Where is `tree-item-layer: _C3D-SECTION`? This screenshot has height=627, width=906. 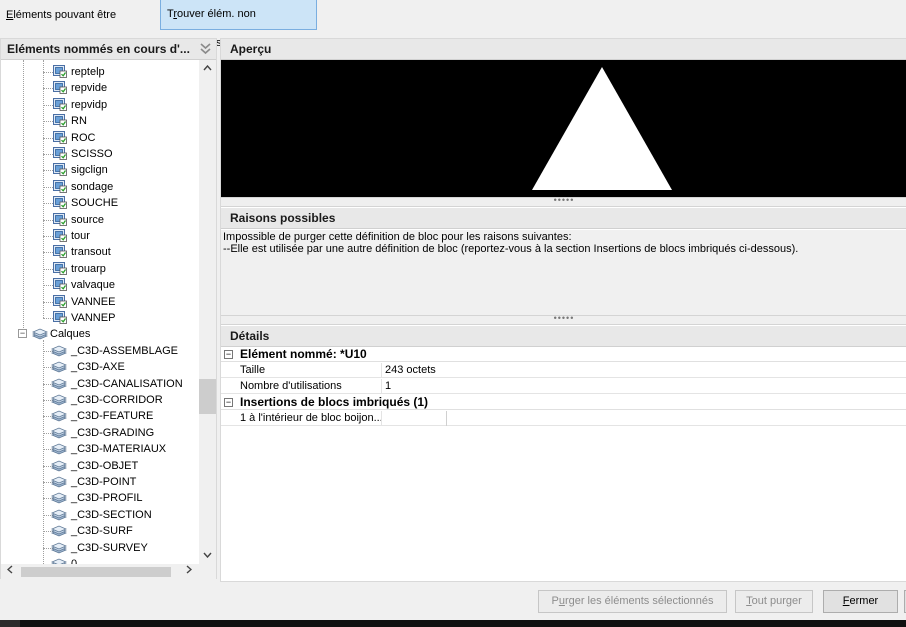 tree-item-layer: _C3D-SECTION is located at coordinates (100, 515).